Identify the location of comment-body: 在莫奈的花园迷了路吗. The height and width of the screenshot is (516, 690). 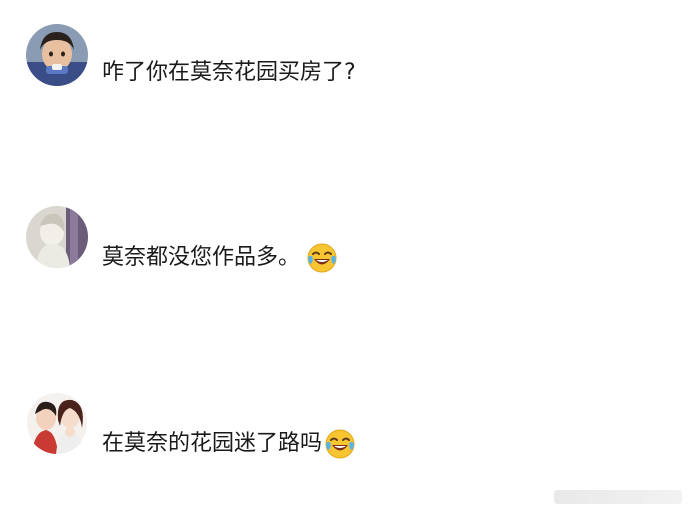
(212, 443).